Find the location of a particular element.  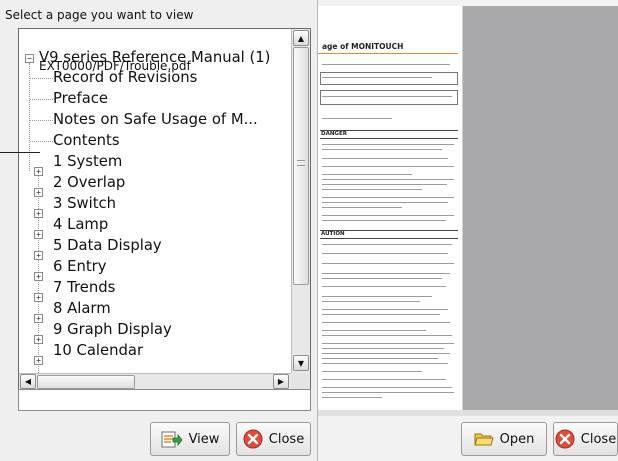

tree-vertical-scrollbar: ▲ ▼ is located at coordinates (300, 201).